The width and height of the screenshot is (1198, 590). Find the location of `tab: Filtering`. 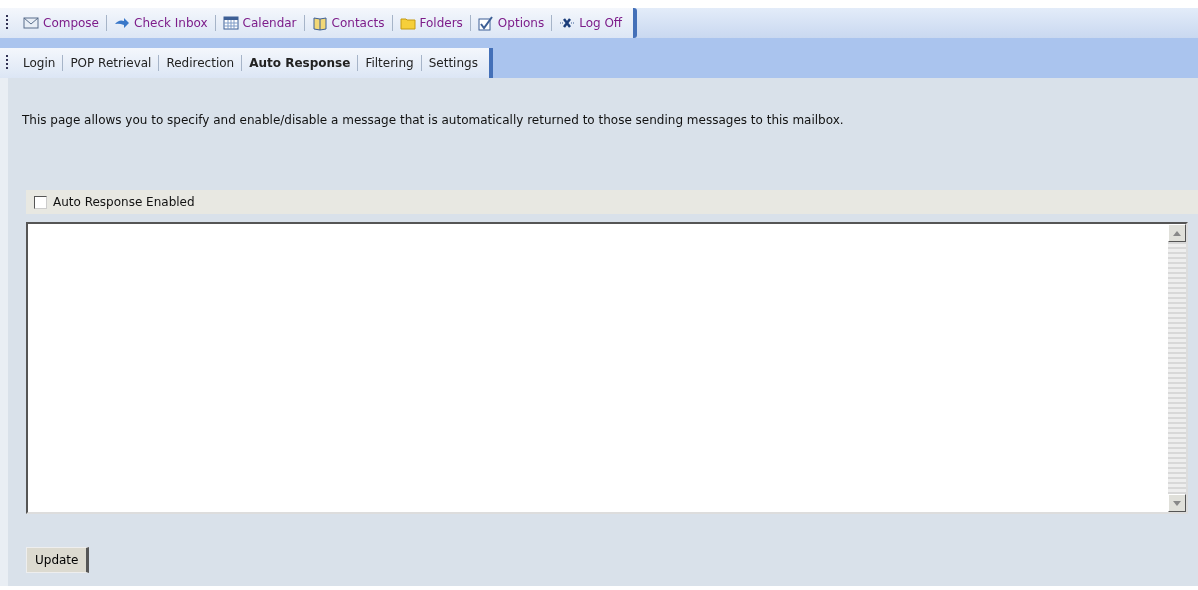

tab: Filtering is located at coordinates (389, 63).